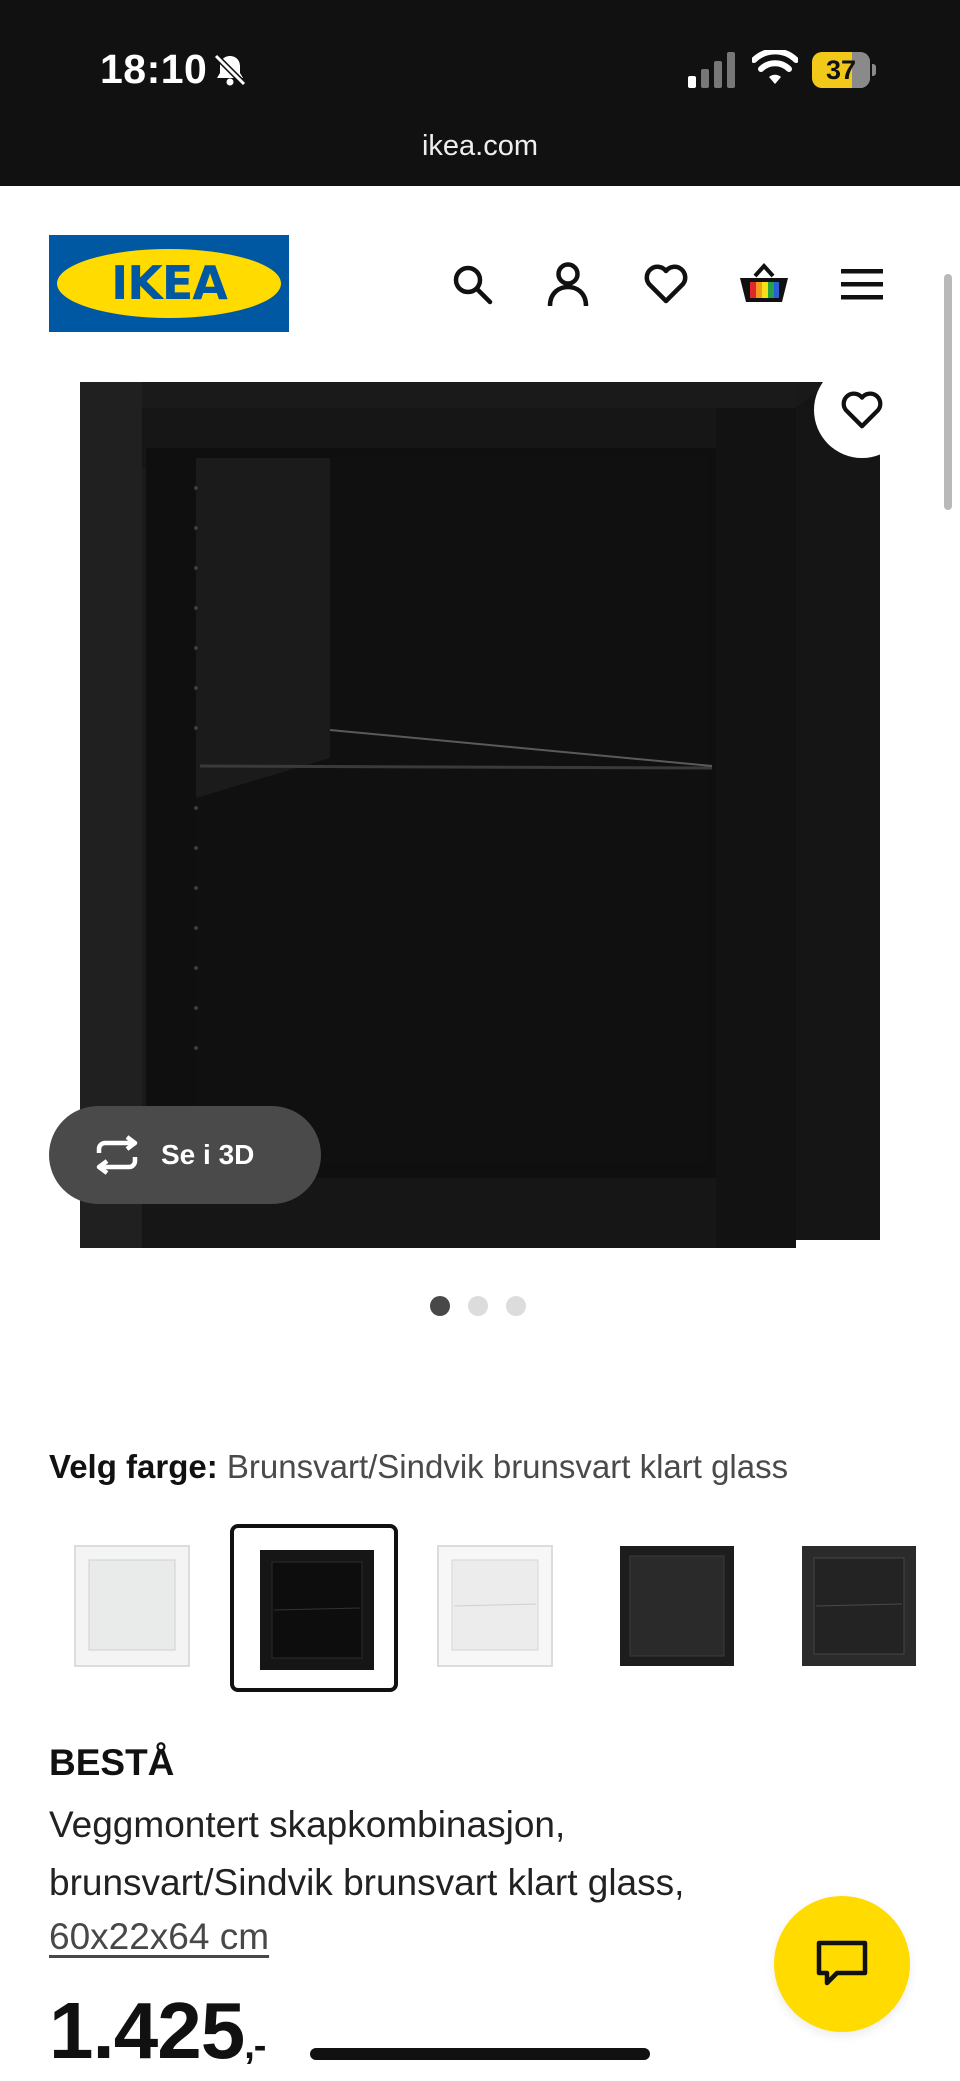 This screenshot has width=960, height=2081. I want to click on rotate-3d-icon, so click(117, 1155).